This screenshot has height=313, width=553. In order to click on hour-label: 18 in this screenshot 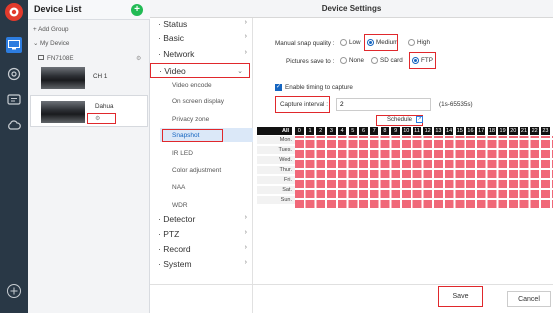, I will do `click(492, 131)`.